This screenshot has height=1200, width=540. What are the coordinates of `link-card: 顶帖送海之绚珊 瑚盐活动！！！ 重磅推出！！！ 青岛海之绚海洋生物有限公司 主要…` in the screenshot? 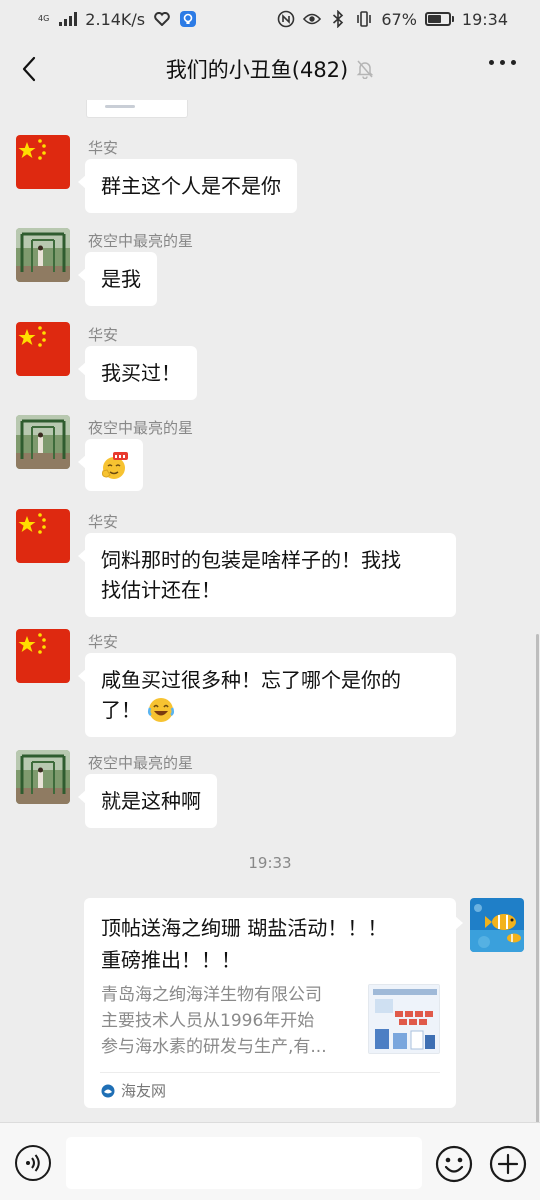 It's located at (273, 1003).